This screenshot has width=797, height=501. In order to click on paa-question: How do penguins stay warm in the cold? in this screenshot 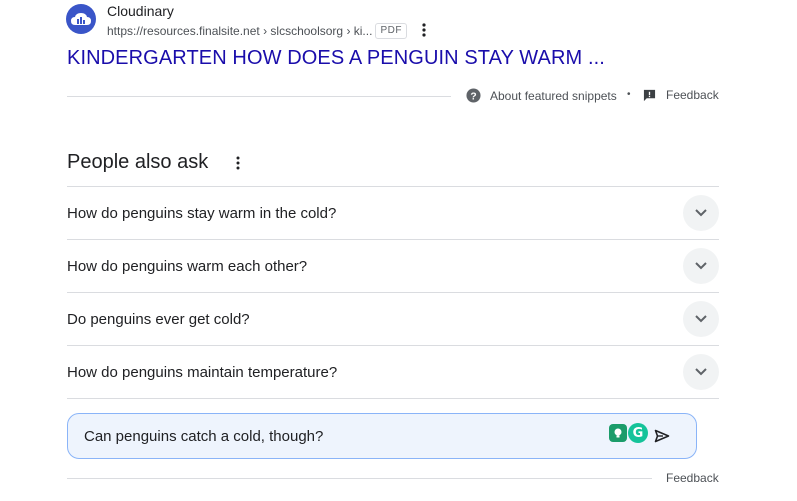, I will do `click(202, 213)`.